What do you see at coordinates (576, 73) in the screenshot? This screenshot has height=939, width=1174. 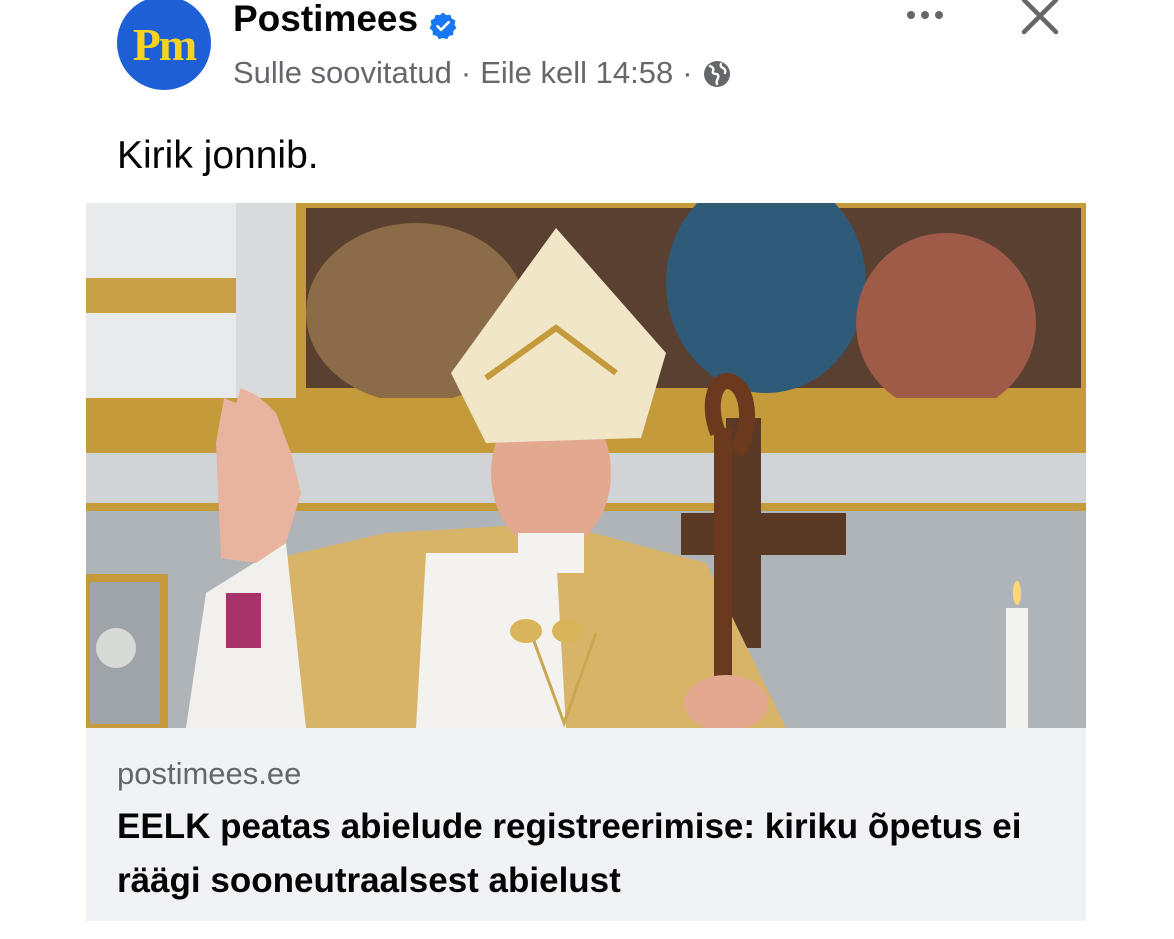 I see `post-timestamp: Eile kell 14:58` at bounding box center [576, 73].